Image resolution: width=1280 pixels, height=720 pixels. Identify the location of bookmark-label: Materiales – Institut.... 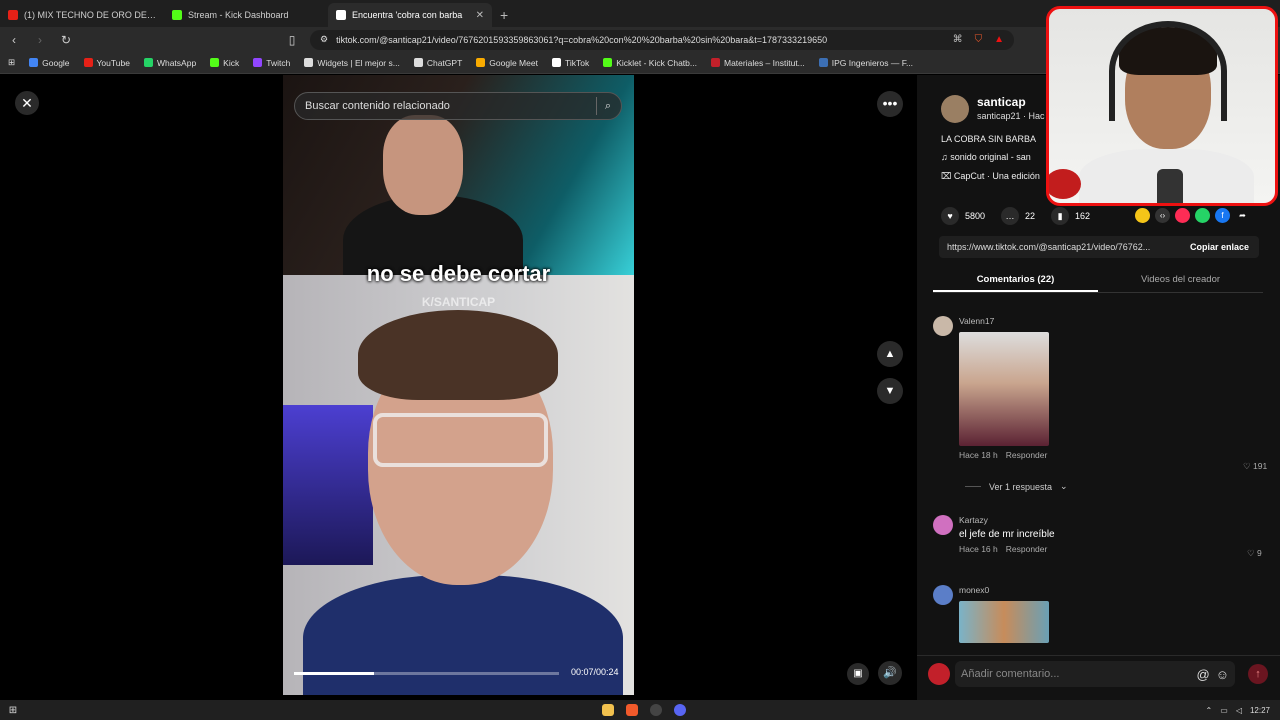
(764, 62).